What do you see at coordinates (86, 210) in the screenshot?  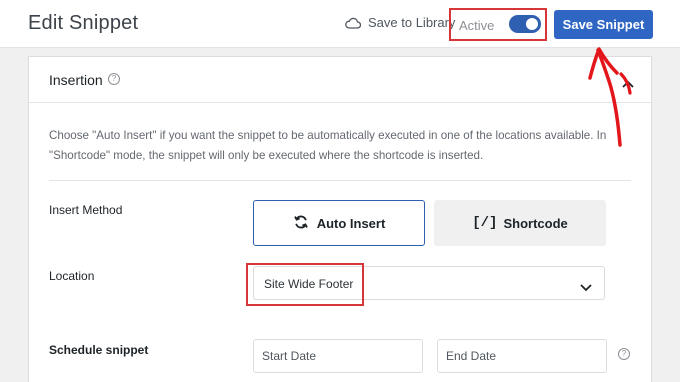 I see `insert-method-label: Insert Method` at bounding box center [86, 210].